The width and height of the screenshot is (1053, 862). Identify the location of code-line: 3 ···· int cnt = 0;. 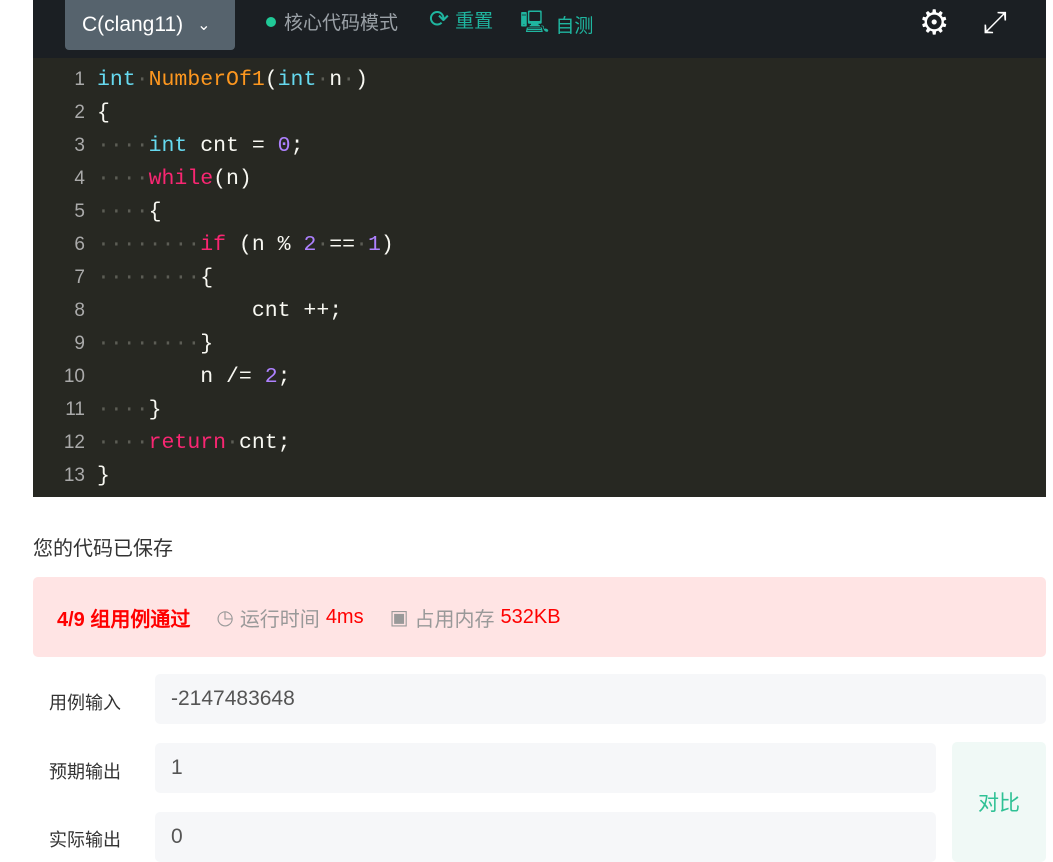
(539, 145).